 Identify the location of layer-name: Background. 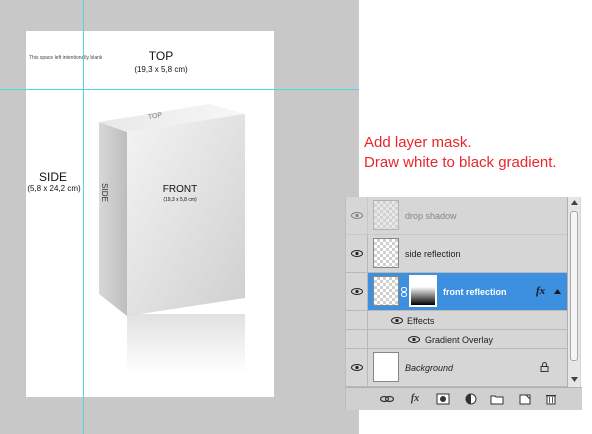
(429, 368).